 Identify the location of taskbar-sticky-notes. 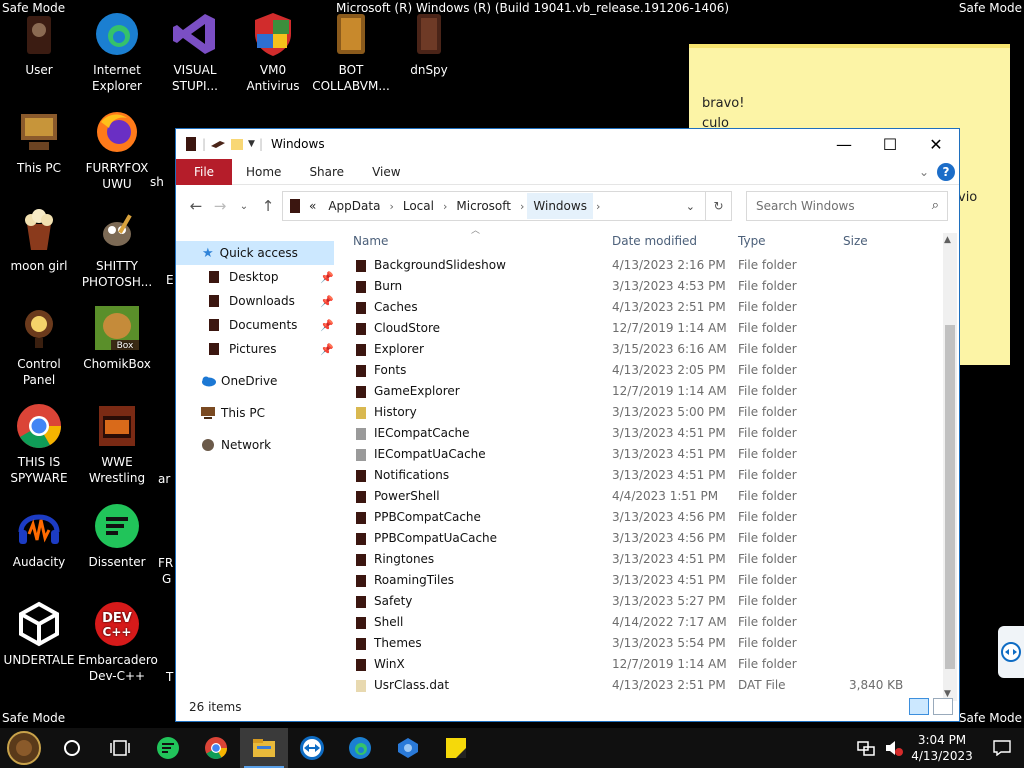
(456, 748).